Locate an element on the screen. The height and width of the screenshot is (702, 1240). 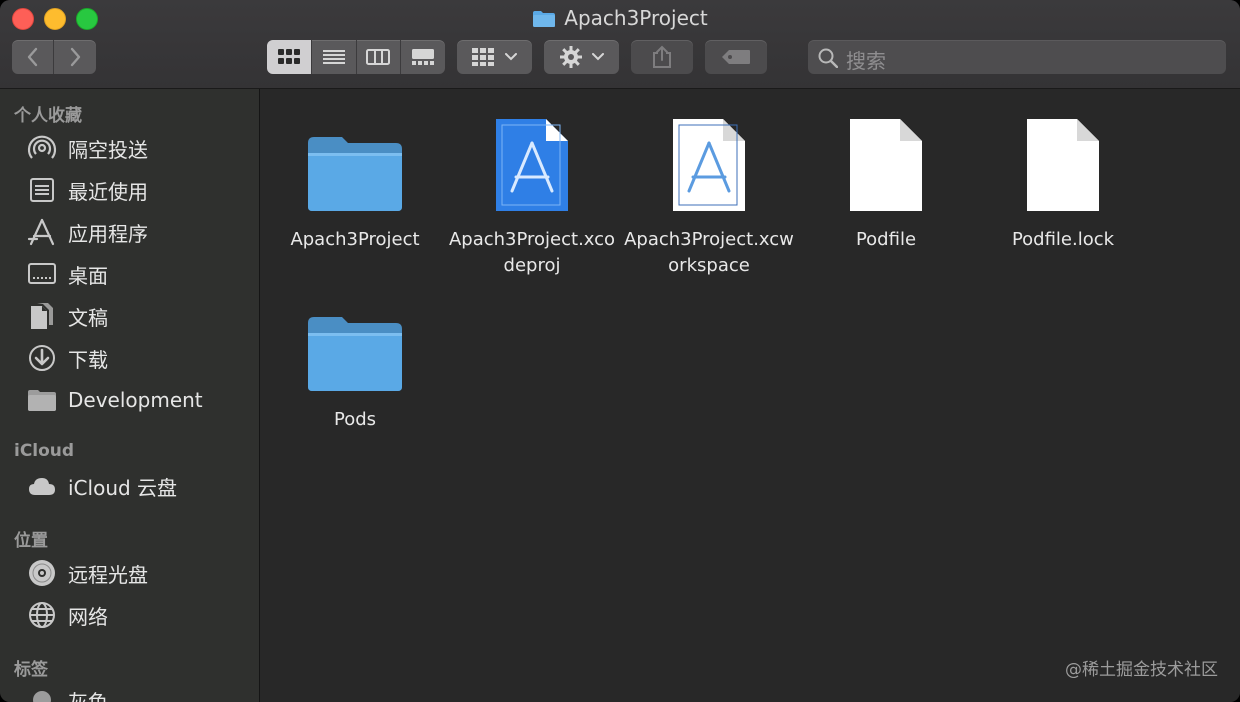
file-name: Podfile.lock is located at coordinates (1063, 239).